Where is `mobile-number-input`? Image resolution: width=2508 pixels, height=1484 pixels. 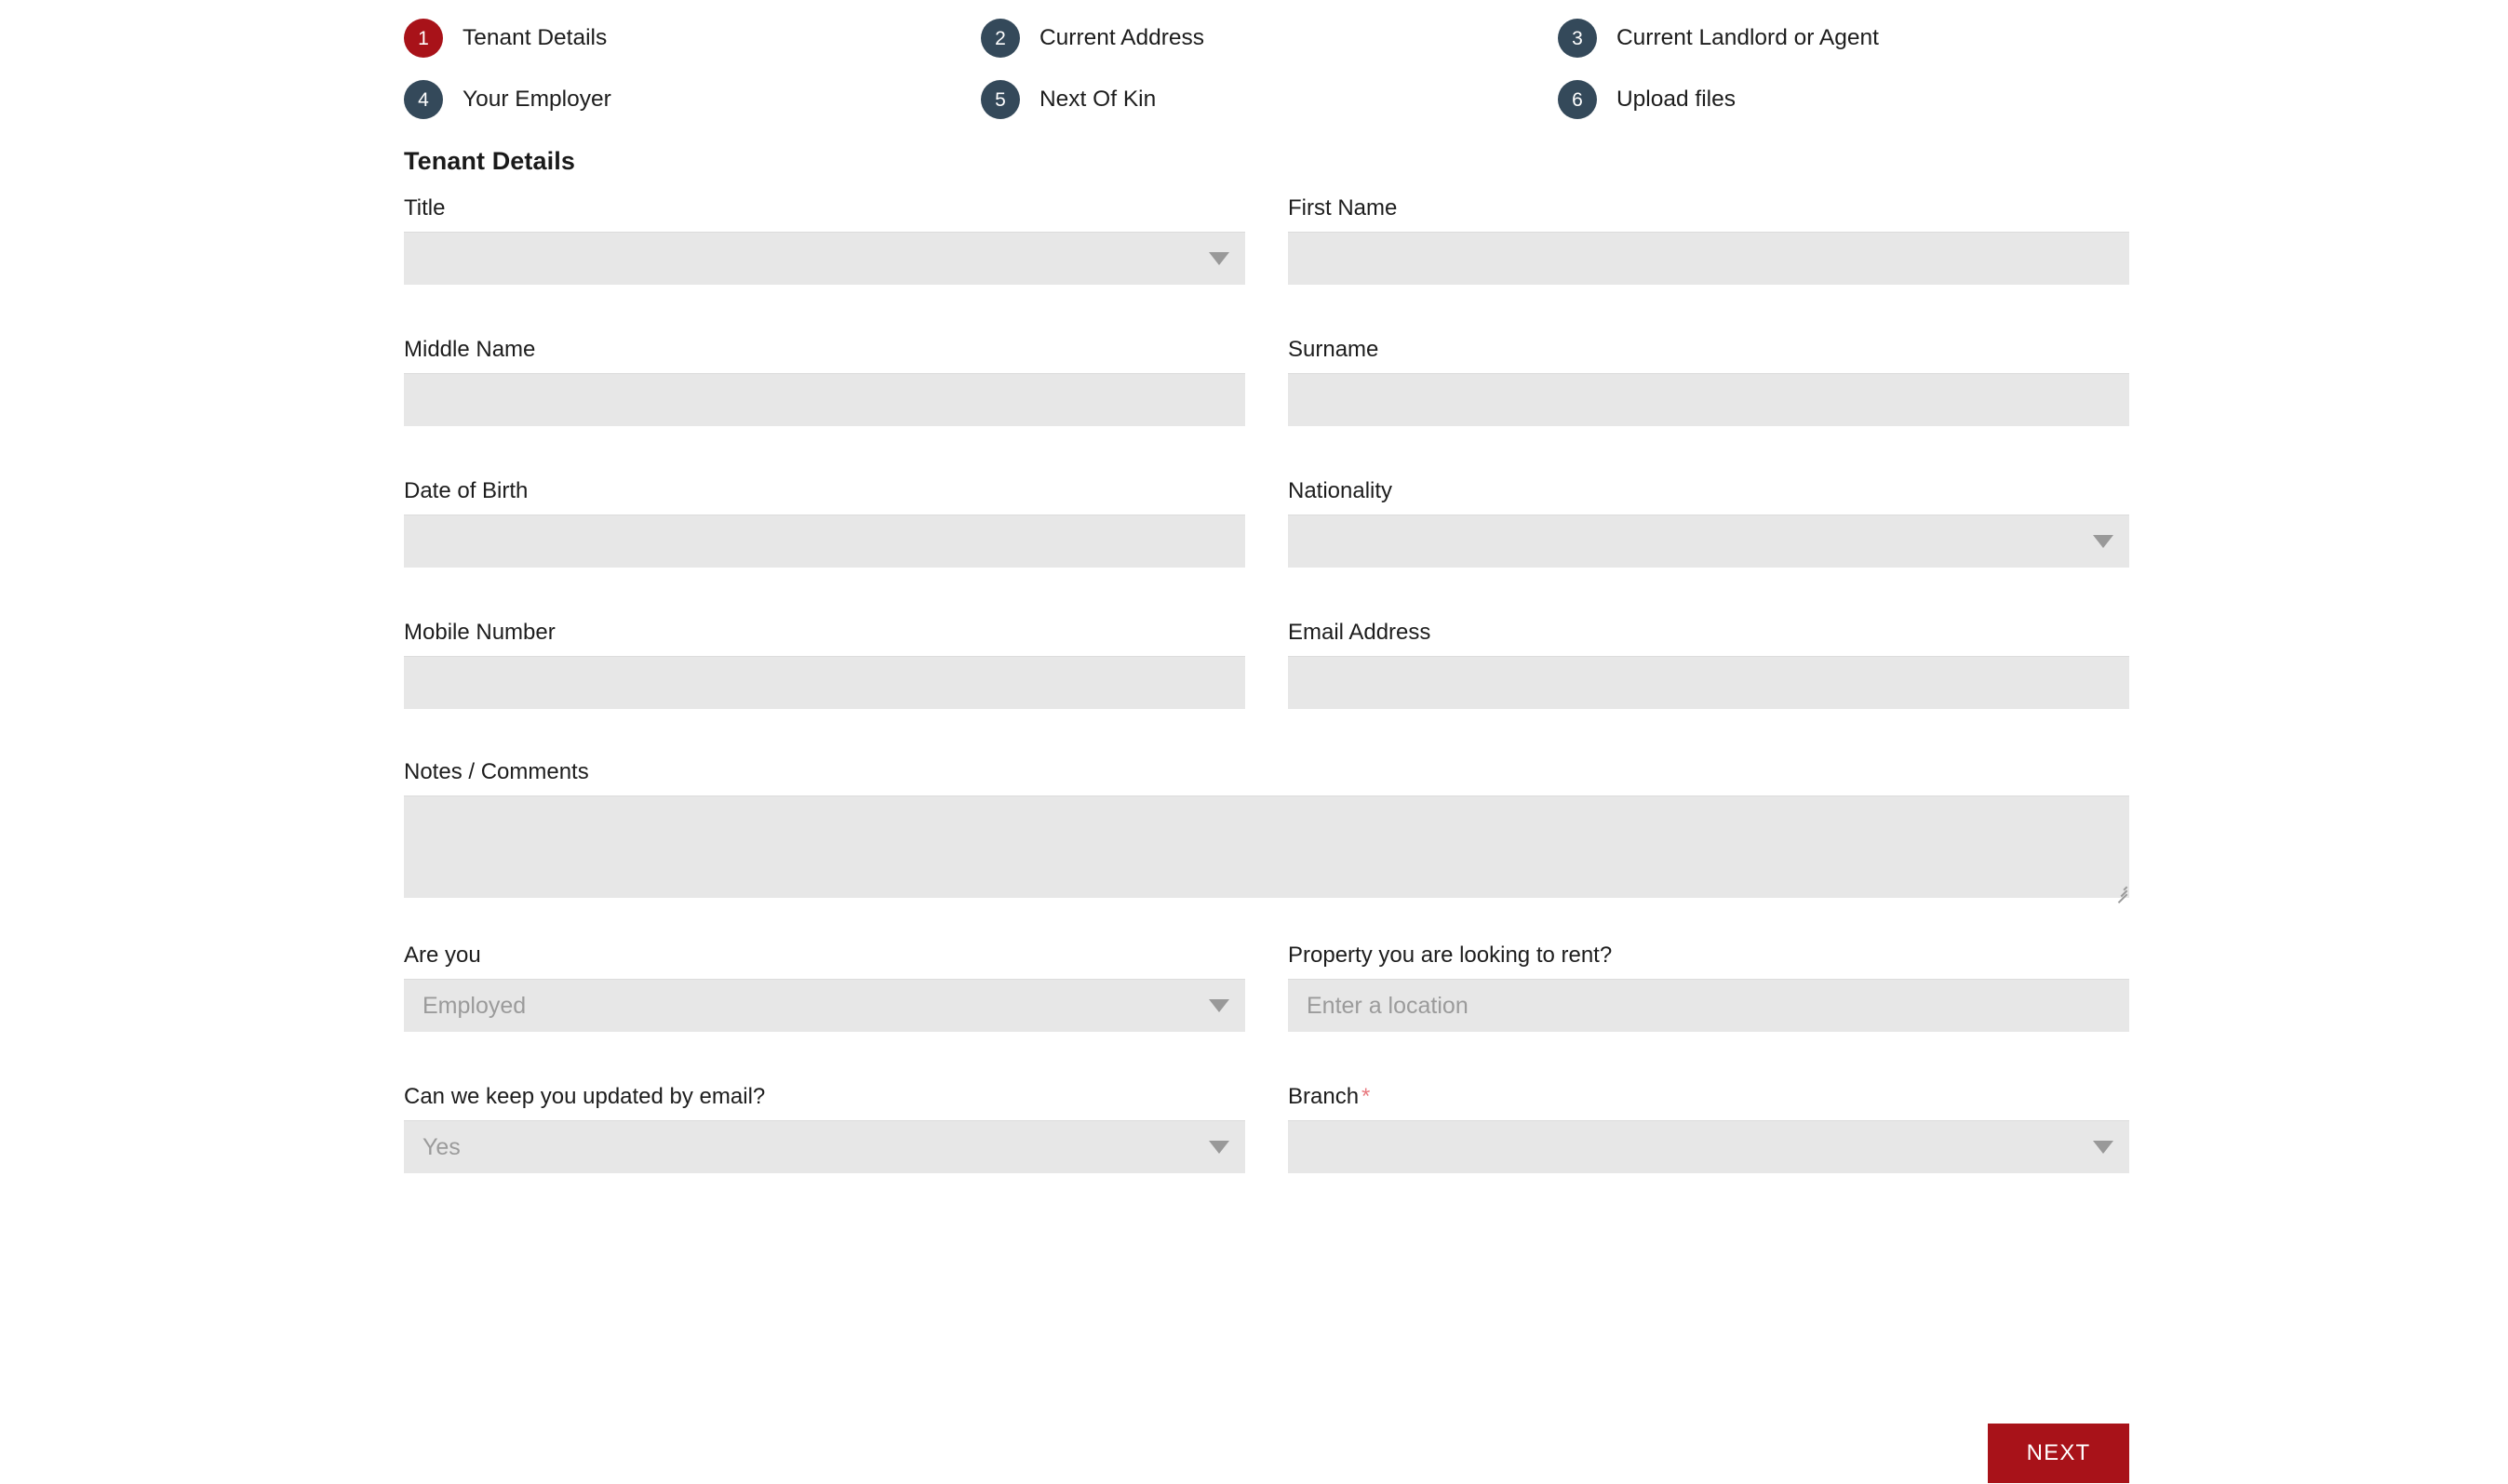
mobile-number-input is located at coordinates (824, 682).